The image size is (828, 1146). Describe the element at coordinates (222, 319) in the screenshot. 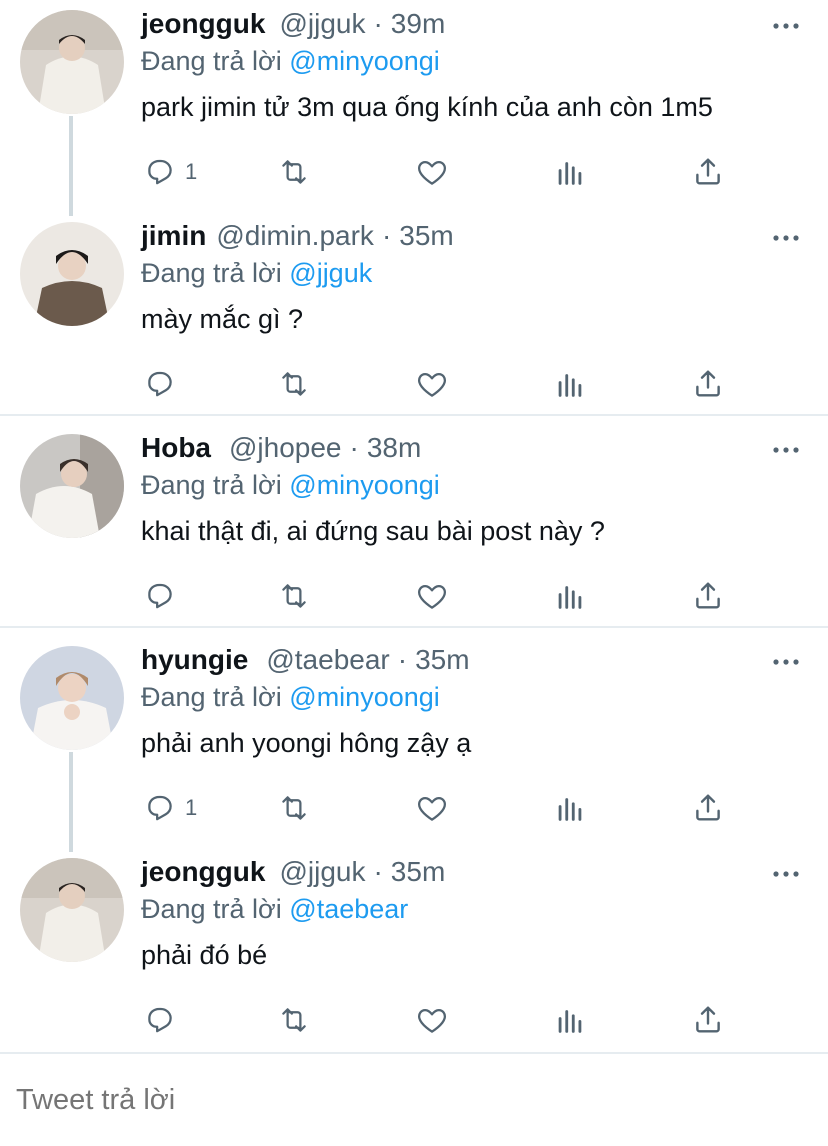

I see `tweet-text: mày mắc gì ?` at that location.